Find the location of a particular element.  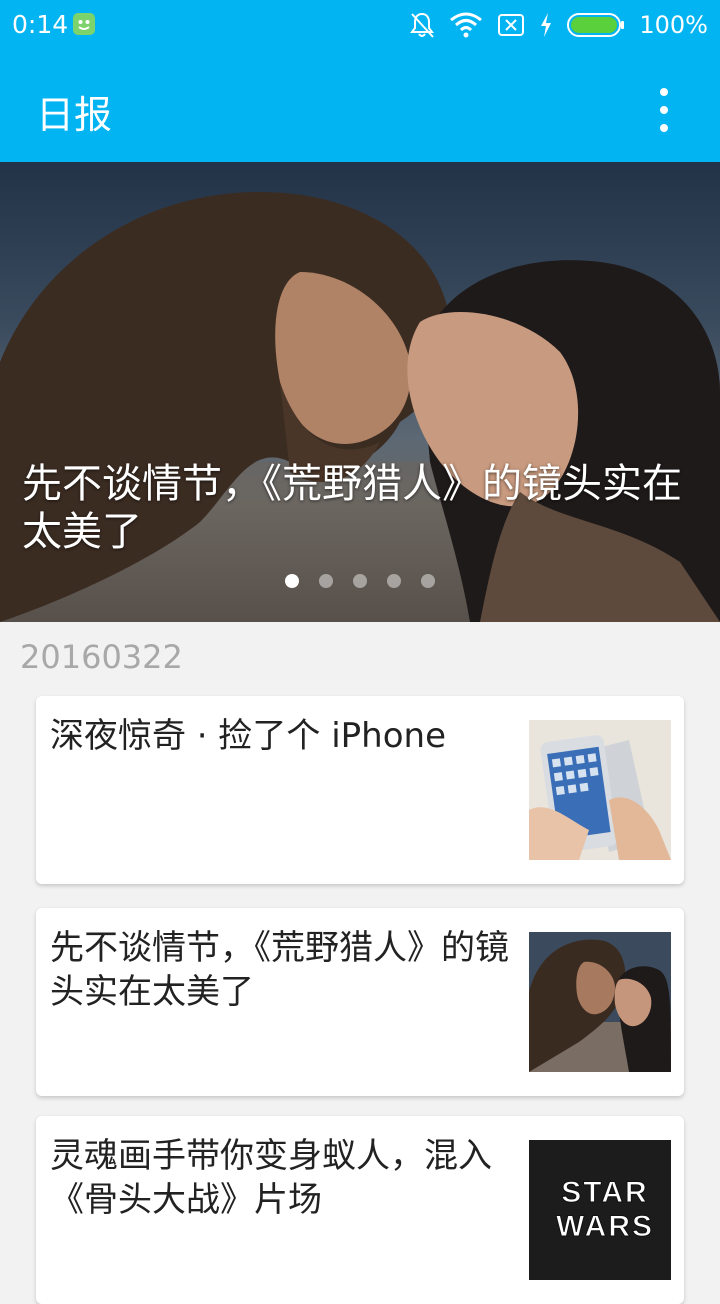

carousel-indicator is located at coordinates (360, 581).